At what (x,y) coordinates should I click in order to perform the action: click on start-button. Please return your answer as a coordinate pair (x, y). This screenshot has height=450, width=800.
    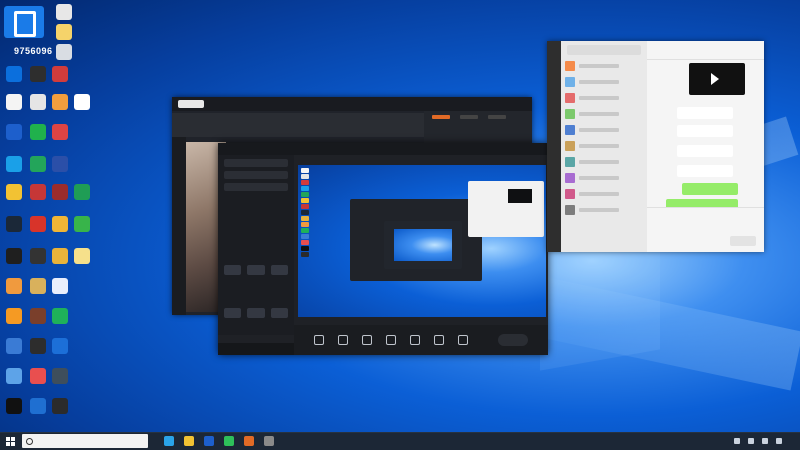
    Looking at the image, I should click on (10, 441).